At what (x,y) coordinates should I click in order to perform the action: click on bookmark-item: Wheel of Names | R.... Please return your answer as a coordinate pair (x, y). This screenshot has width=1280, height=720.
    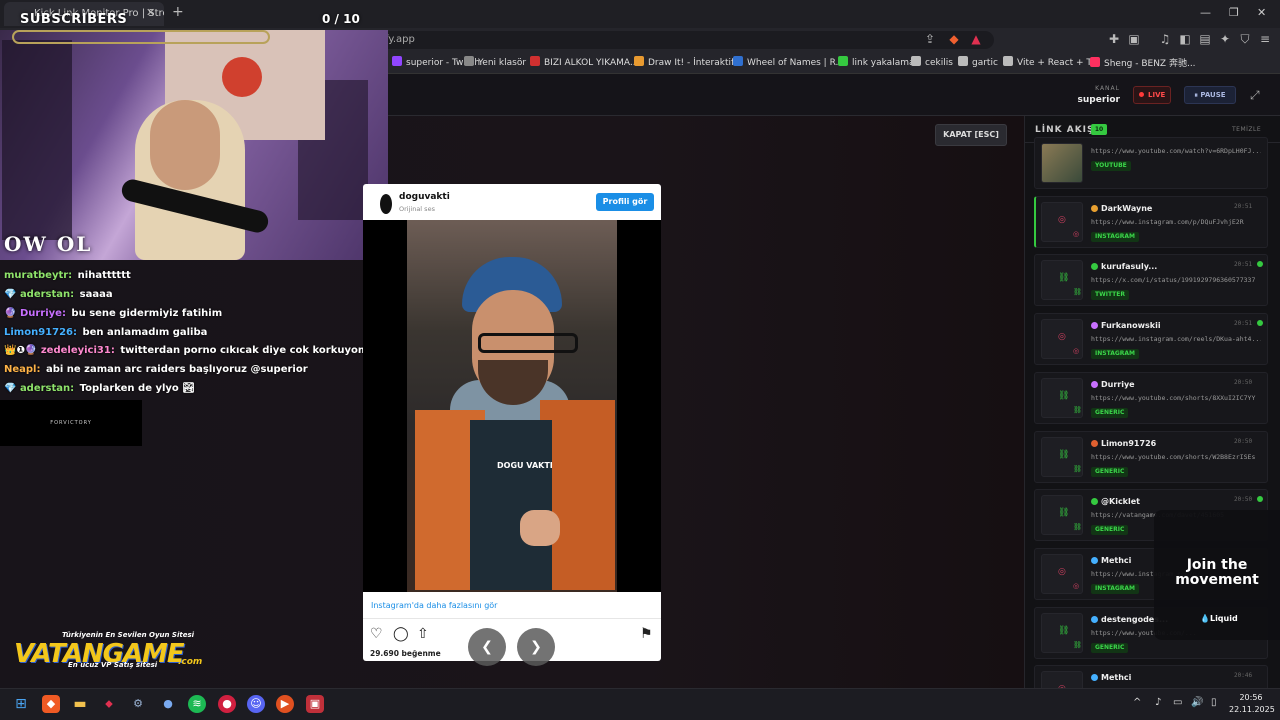
    Looking at the image, I should click on (788, 62).